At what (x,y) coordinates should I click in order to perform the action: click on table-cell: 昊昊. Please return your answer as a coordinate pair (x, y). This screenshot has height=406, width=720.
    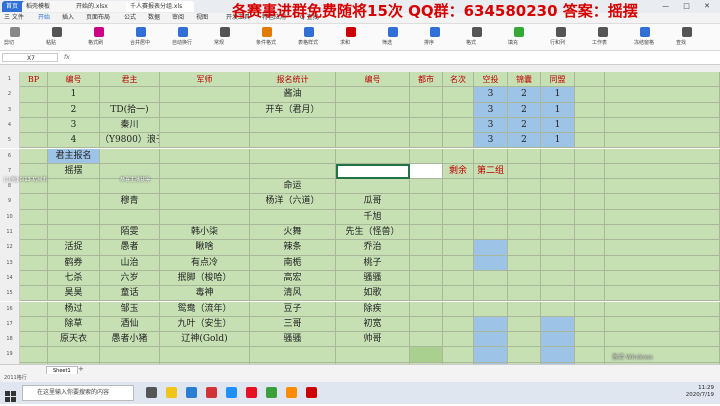
    Looking at the image, I should click on (74, 294).